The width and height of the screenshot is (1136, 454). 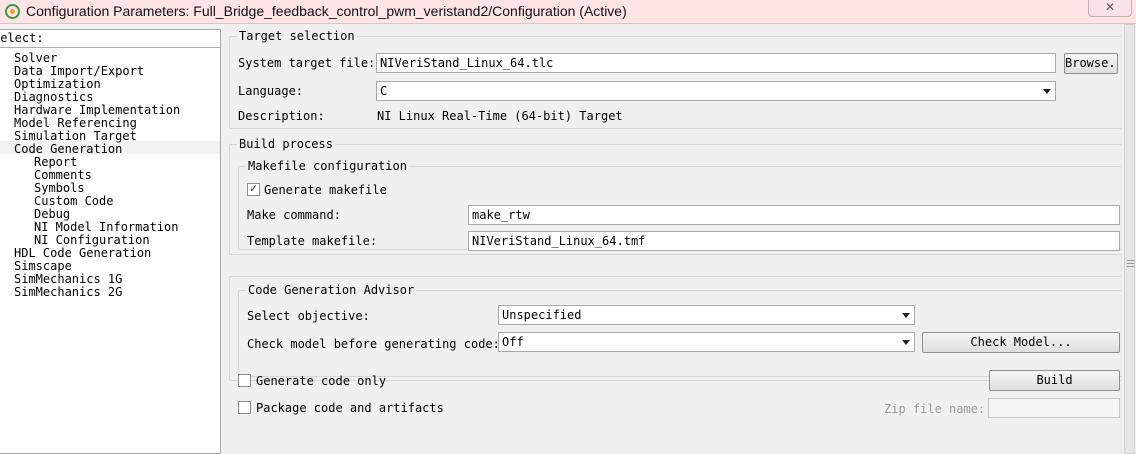 What do you see at coordinates (542, 315) in the screenshot?
I see `select-objective-value: Unspecified` at bounding box center [542, 315].